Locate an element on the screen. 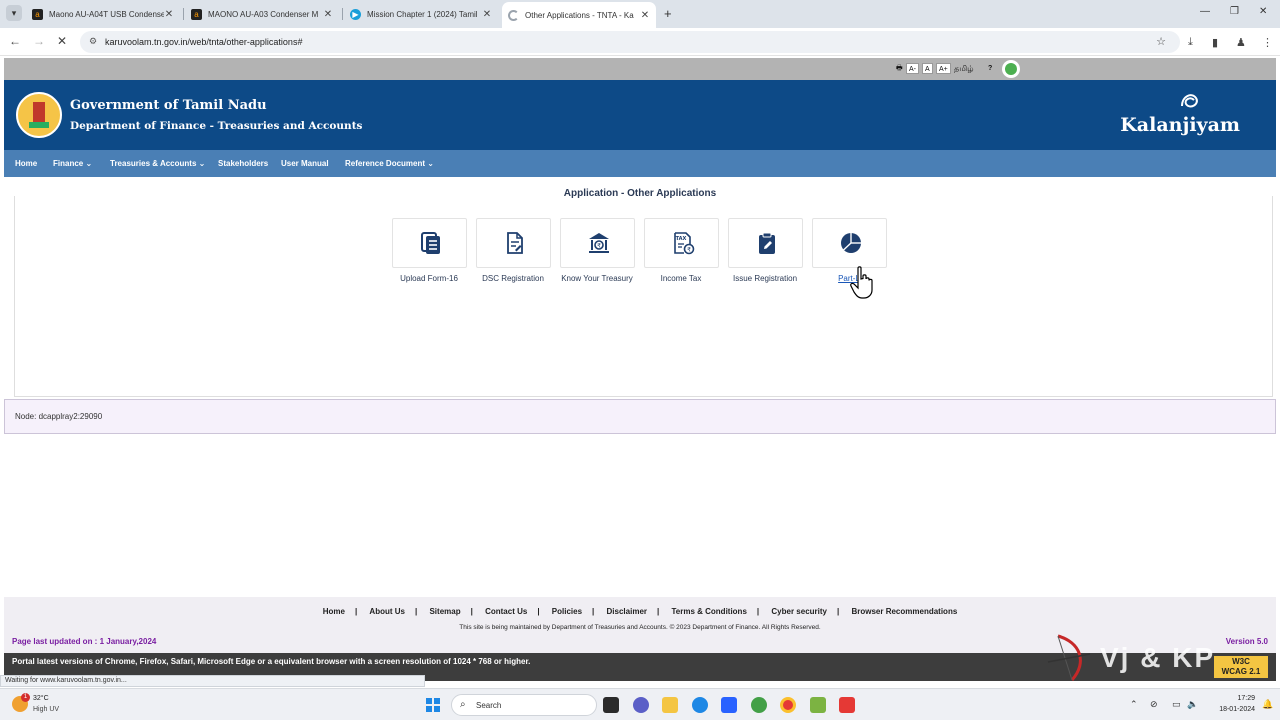  whatsapp-icon is located at coordinates (759, 705).